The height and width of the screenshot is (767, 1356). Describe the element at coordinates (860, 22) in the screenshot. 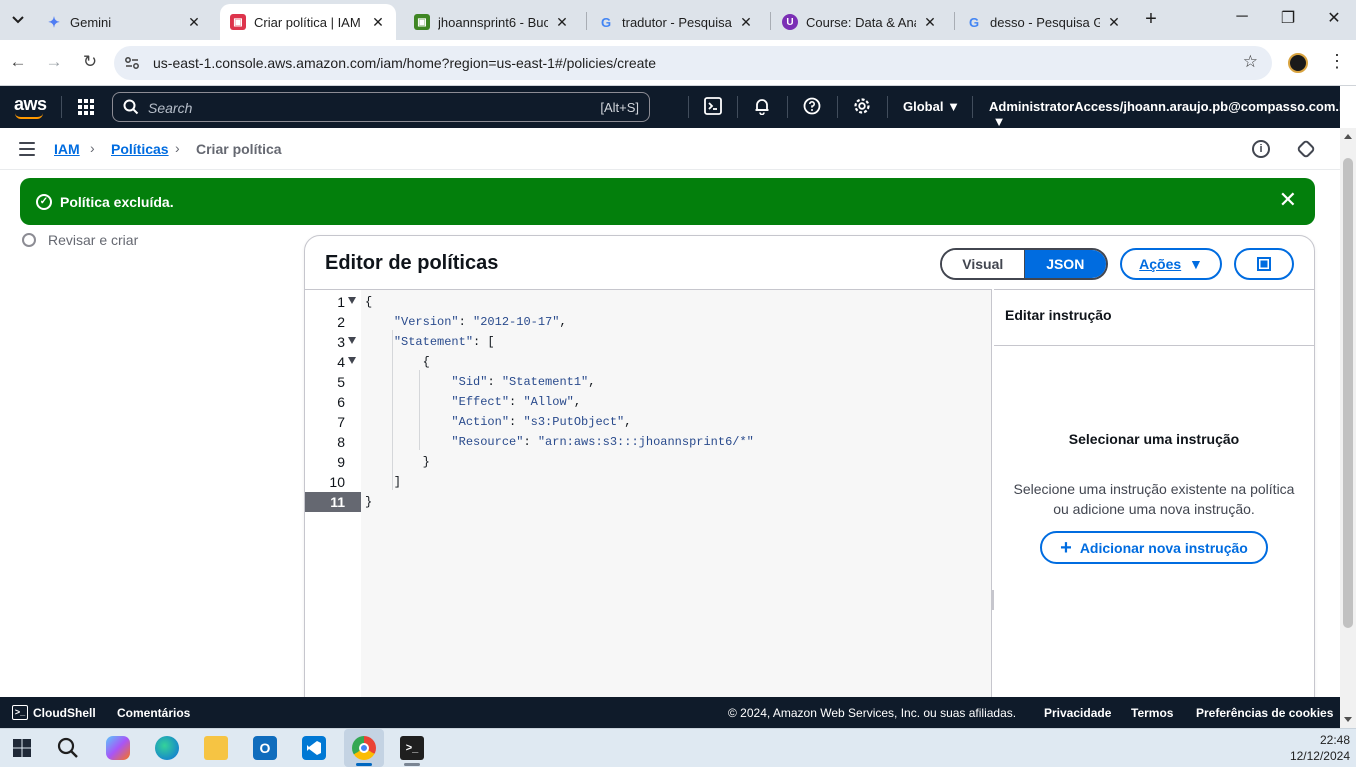

I see `browser-tab: U Course: Data & Analy ✕` at that location.